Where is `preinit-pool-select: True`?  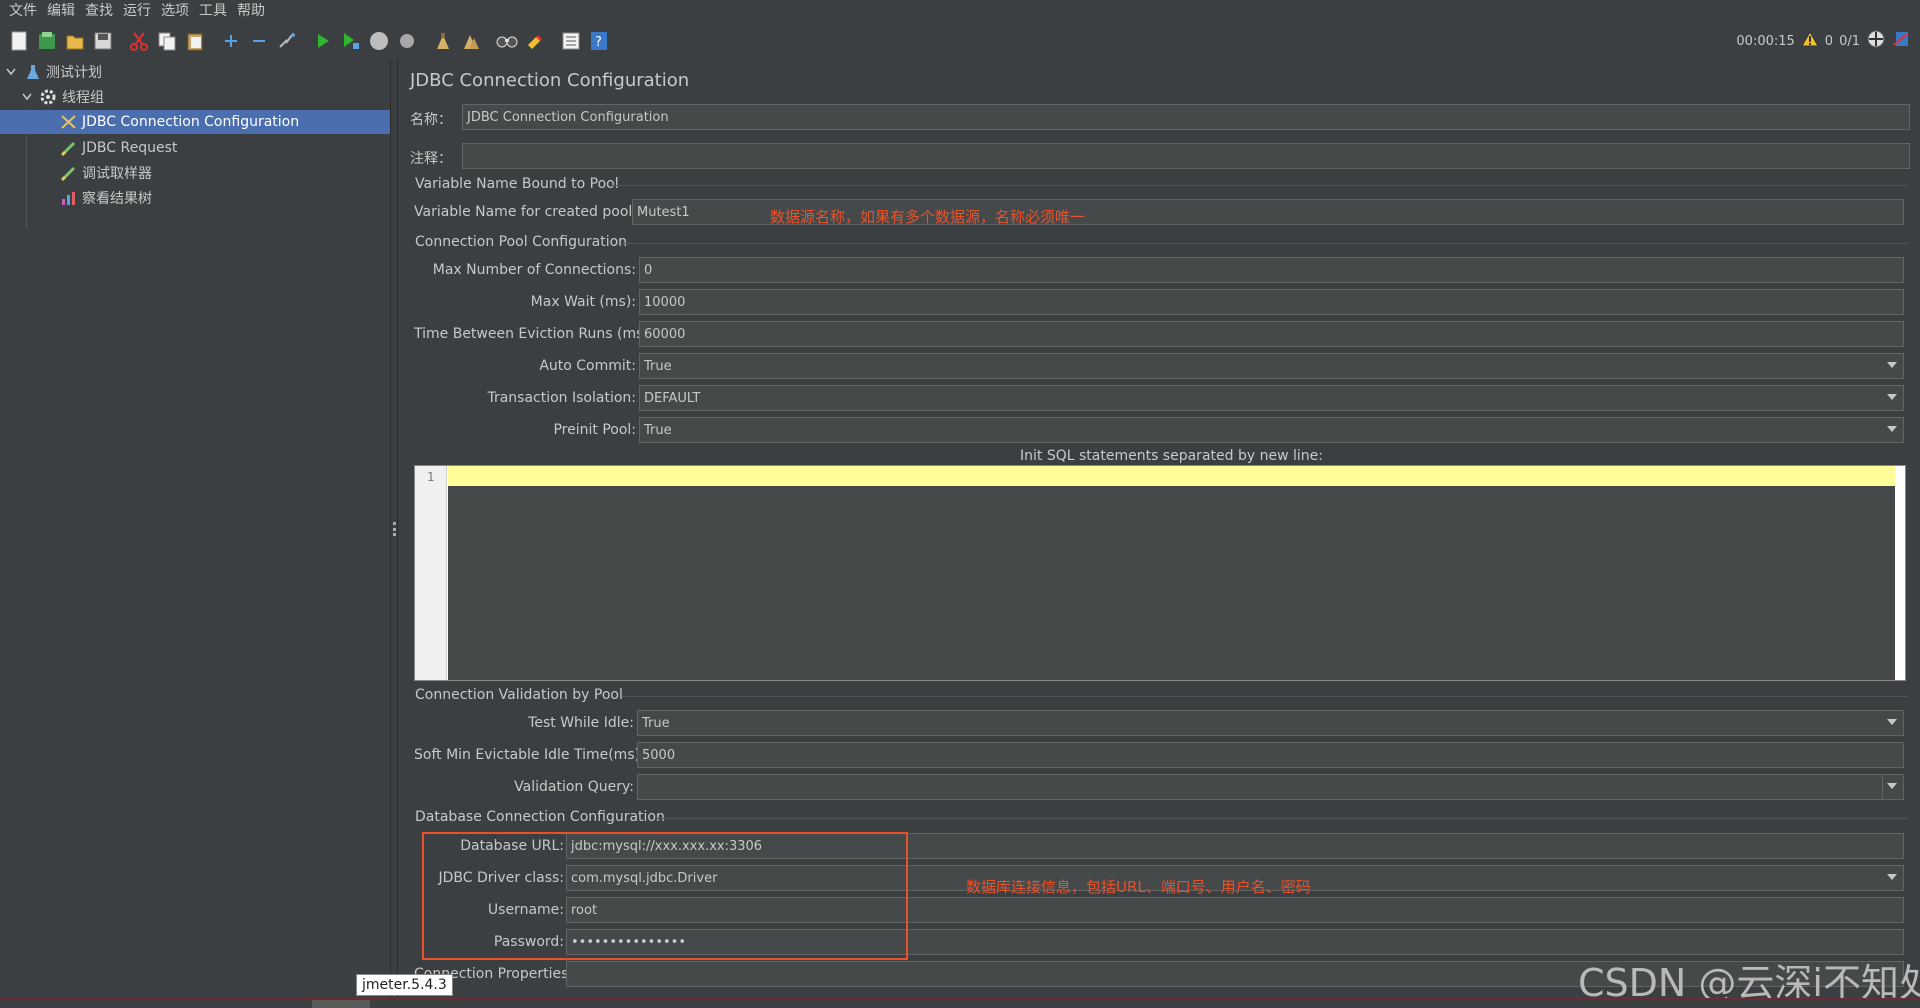
preinit-pool-select: True is located at coordinates (1271, 430).